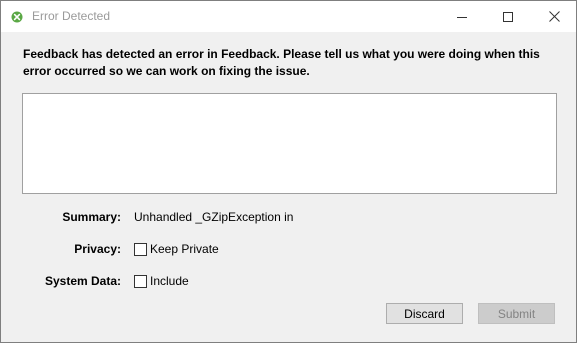 Image resolution: width=577 pixels, height=343 pixels. What do you see at coordinates (91, 217) in the screenshot?
I see `summary-label: Summary:` at bounding box center [91, 217].